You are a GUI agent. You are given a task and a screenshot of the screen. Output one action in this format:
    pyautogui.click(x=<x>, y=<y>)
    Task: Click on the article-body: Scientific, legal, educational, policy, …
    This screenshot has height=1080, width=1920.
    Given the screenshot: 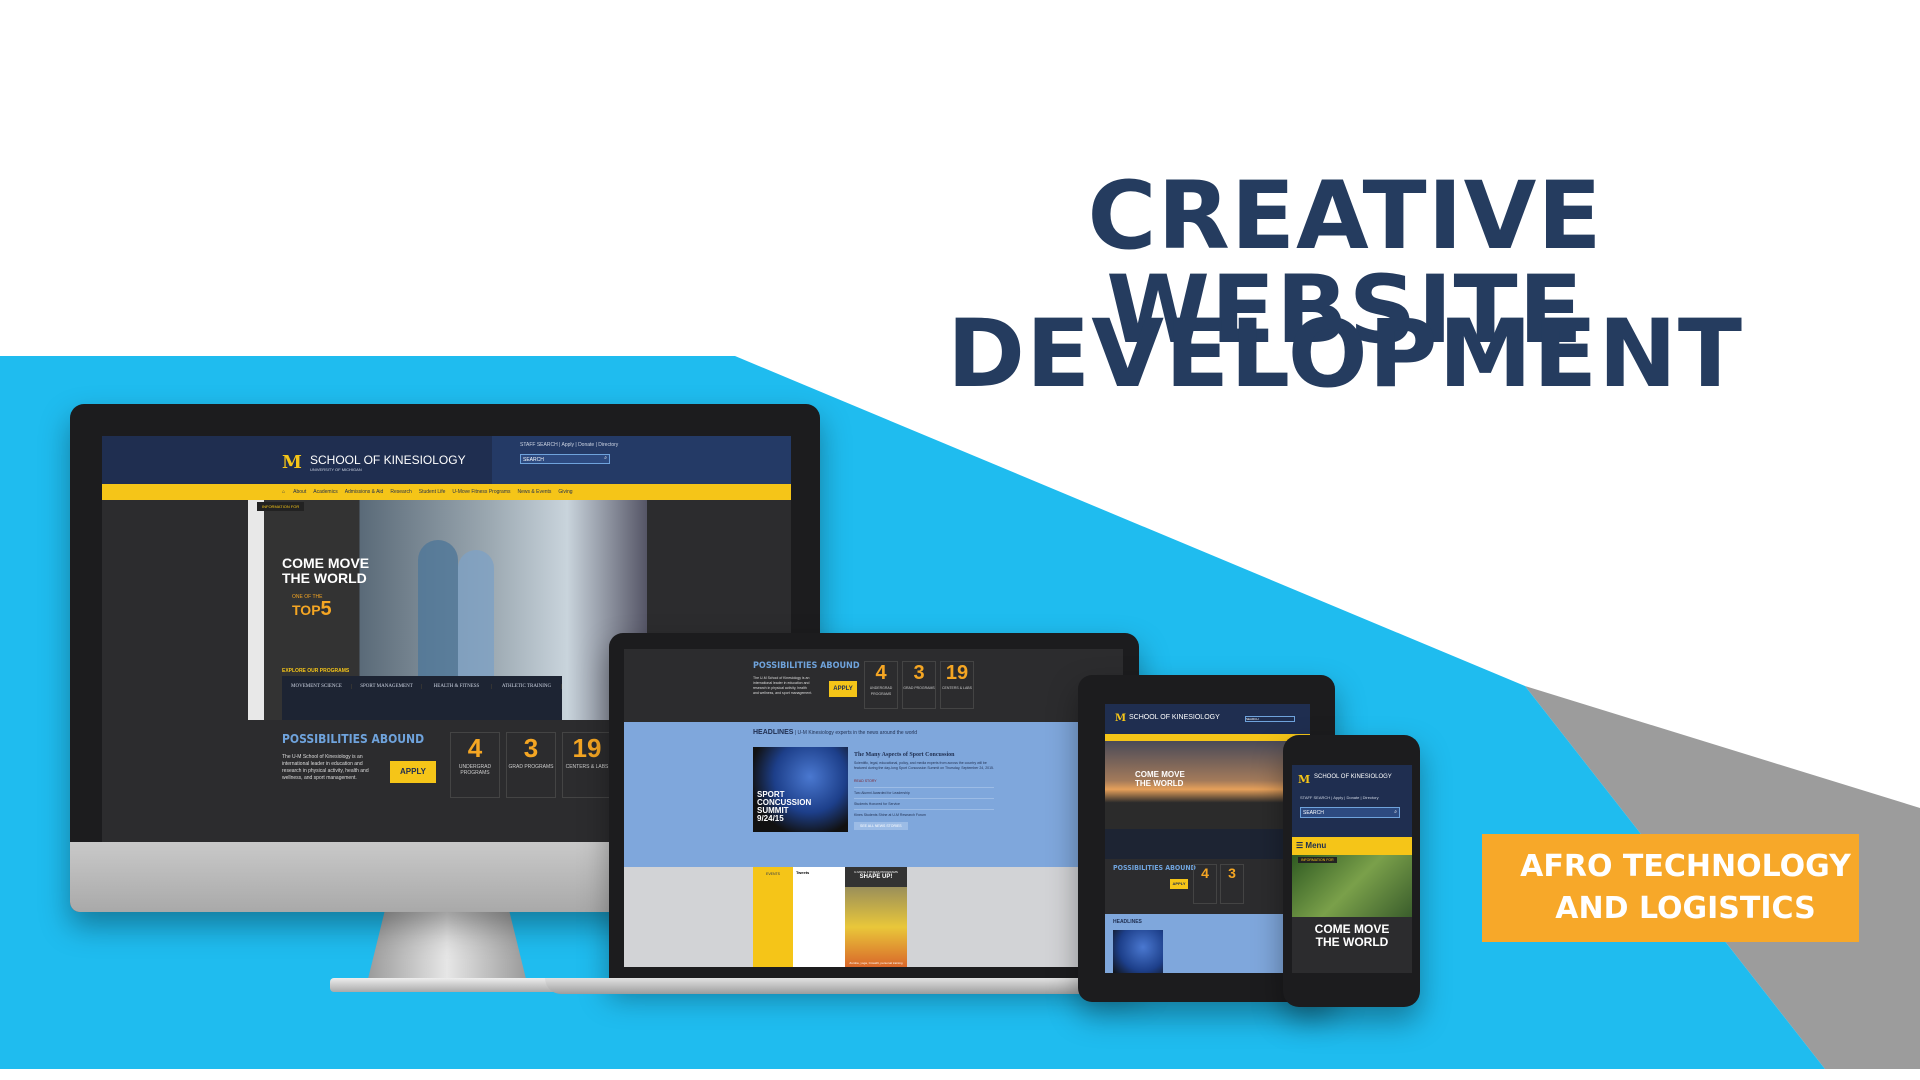 What is the action you would take?
    pyautogui.click(x=924, y=765)
    